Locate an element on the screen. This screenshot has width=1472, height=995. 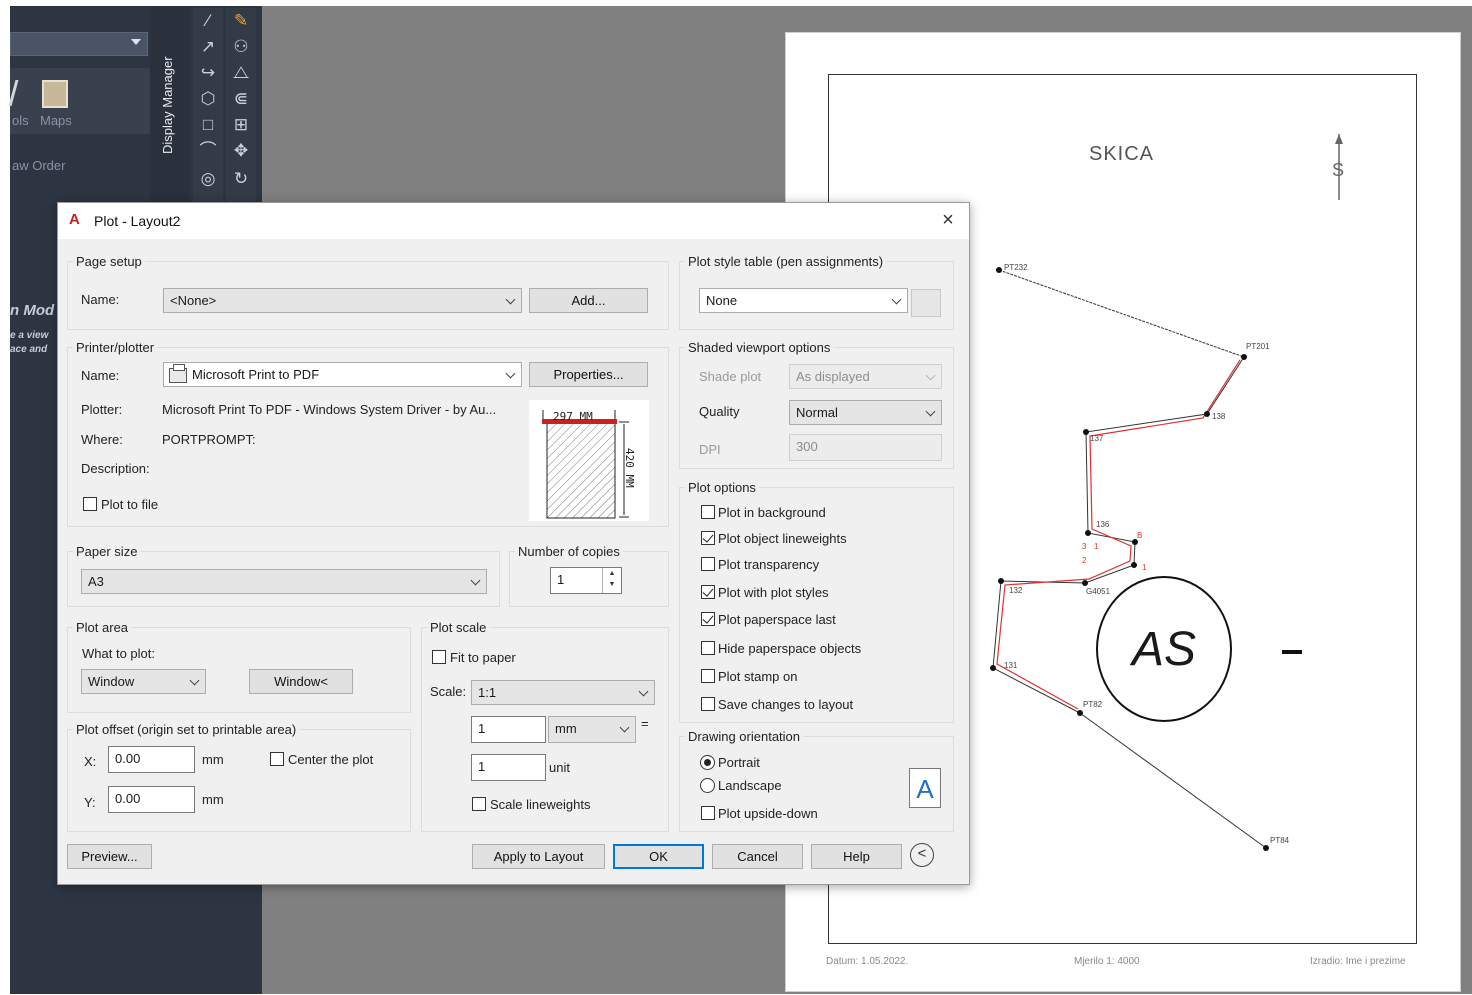
where-value: PORTPROMPT: is located at coordinates (209, 439).